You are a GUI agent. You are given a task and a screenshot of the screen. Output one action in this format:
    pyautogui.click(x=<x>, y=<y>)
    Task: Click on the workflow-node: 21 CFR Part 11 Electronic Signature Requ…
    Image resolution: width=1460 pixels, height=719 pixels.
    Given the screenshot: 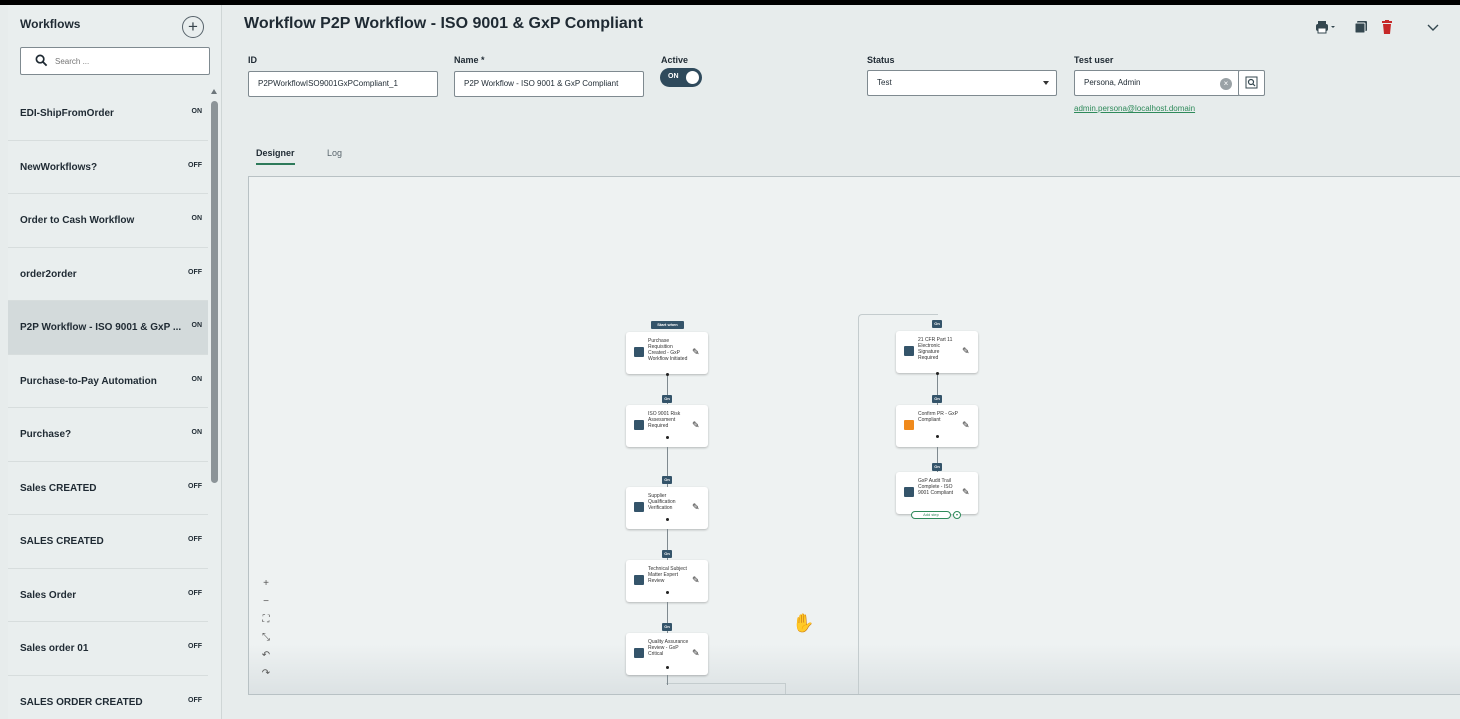 What is the action you would take?
    pyautogui.click(x=937, y=352)
    